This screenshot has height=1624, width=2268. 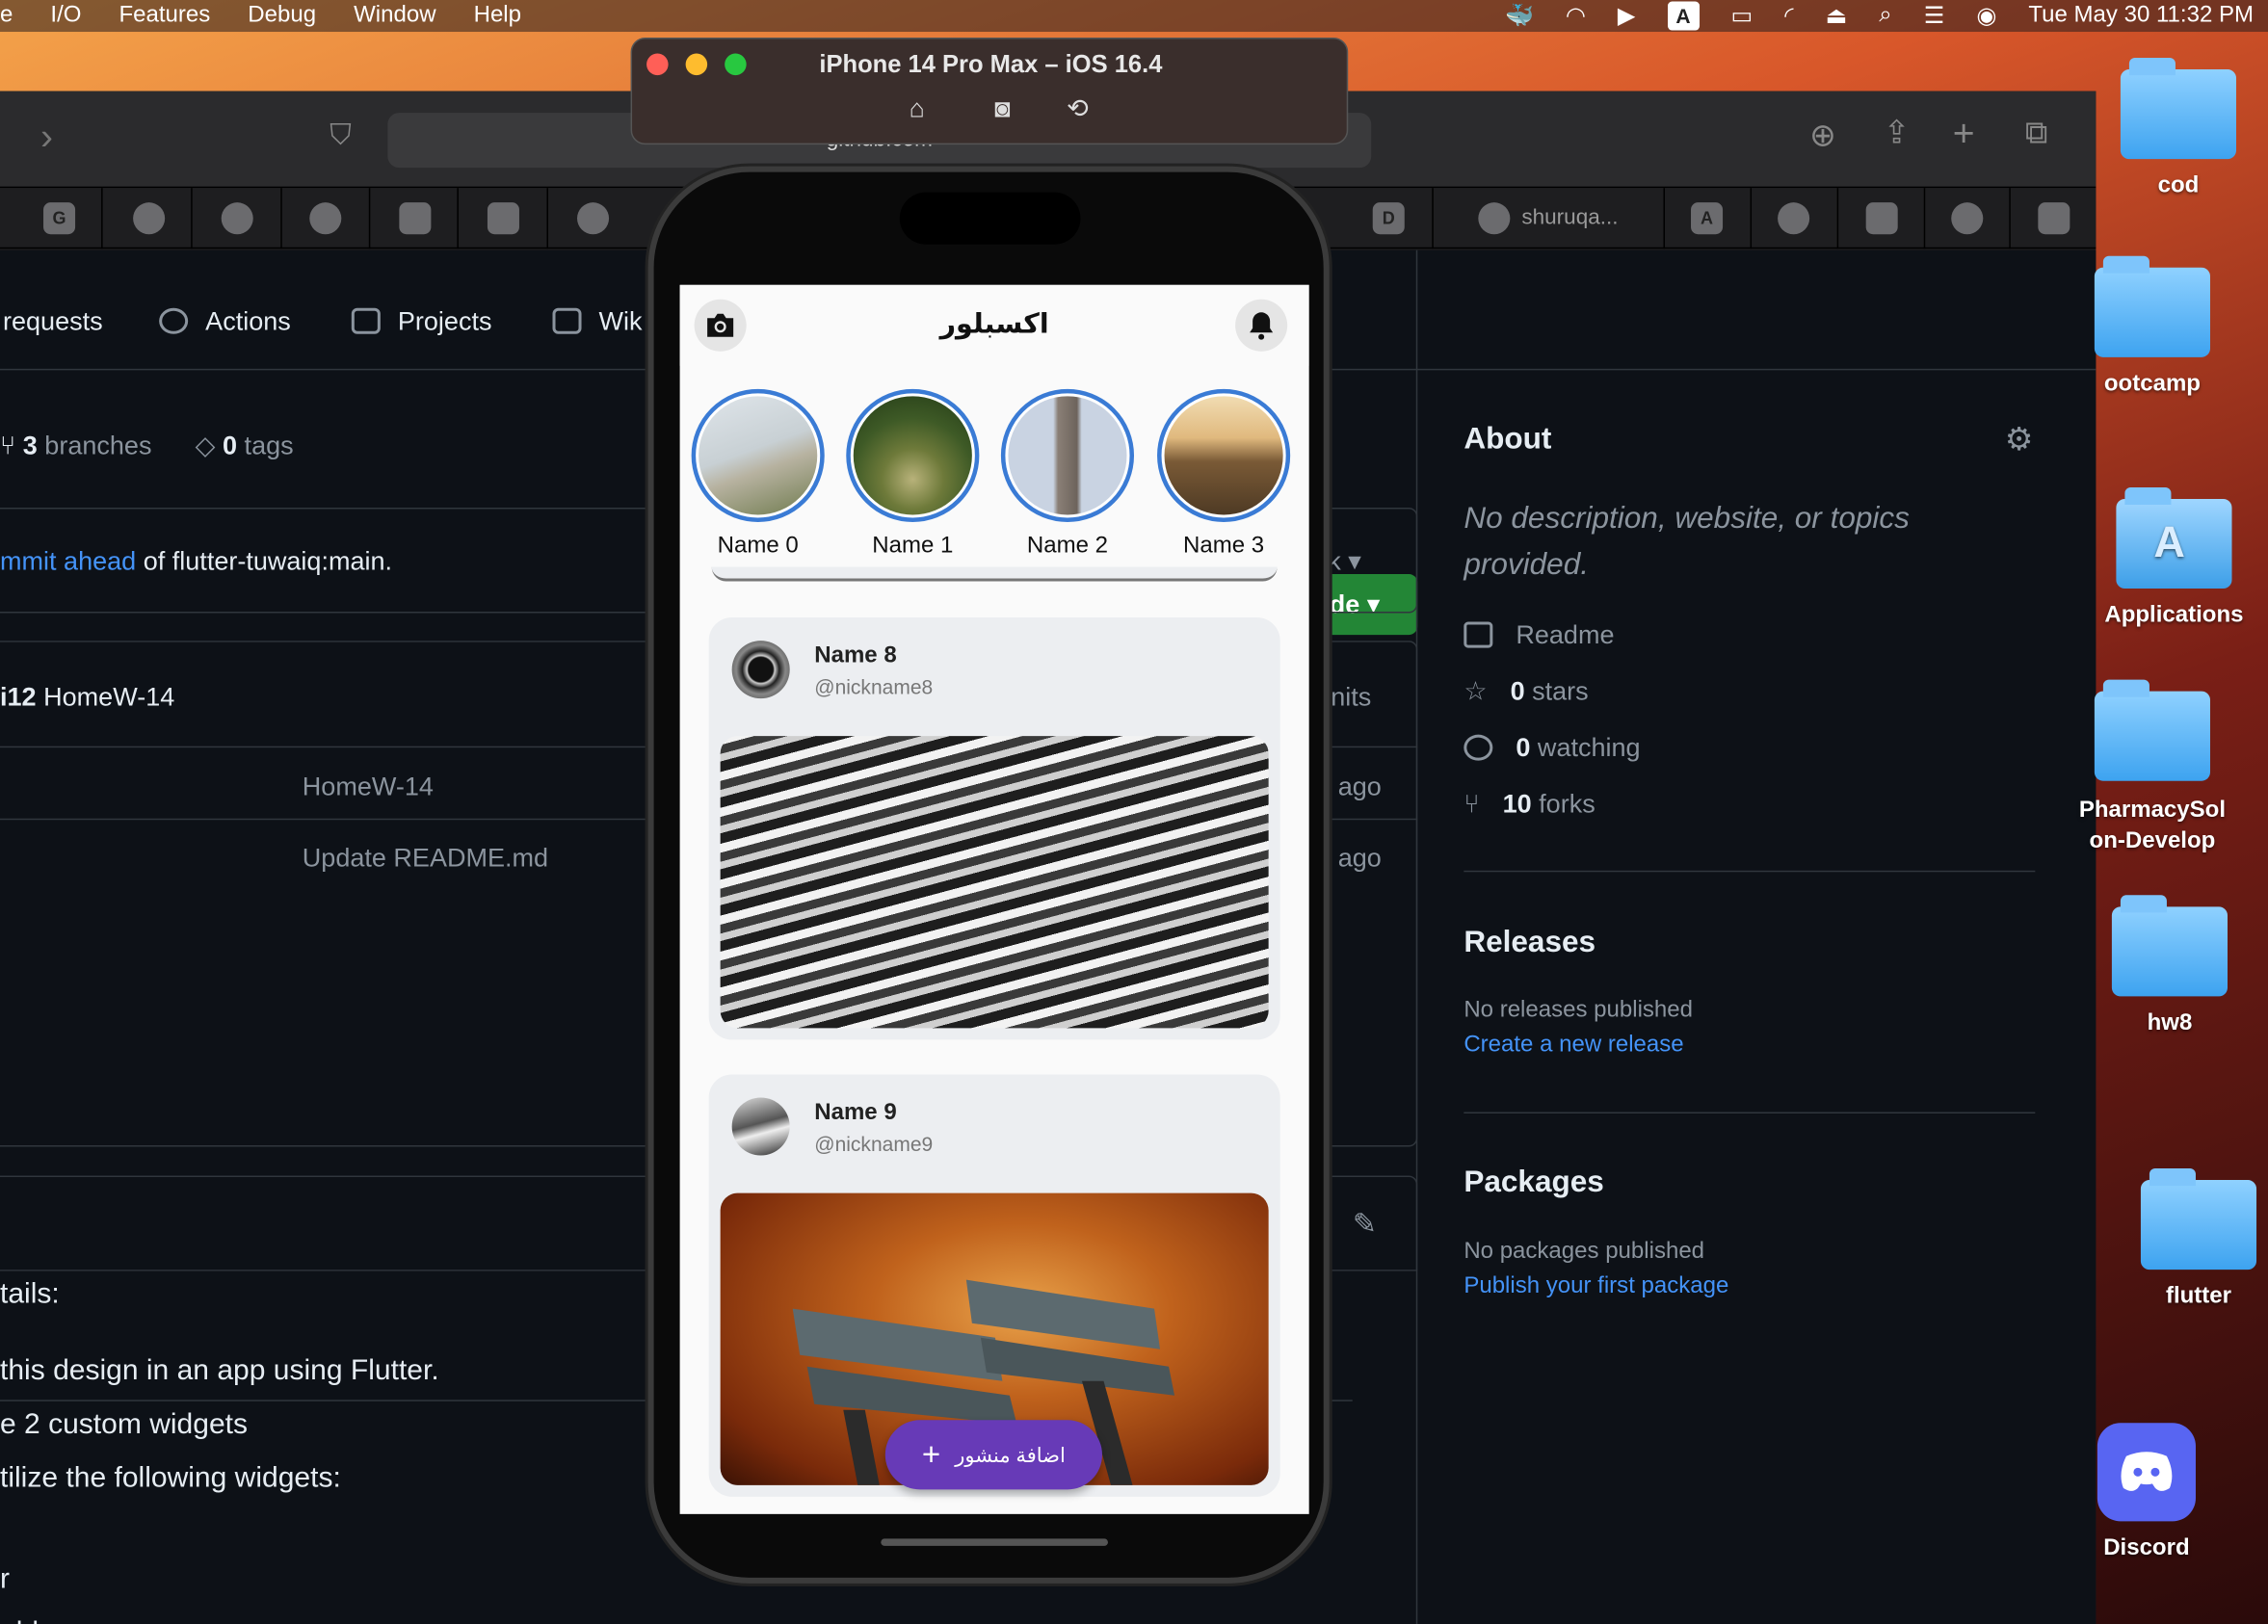 What do you see at coordinates (1388, 218) in the screenshot?
I see `tab-favicon: D` at bounding box center [1388, 218].